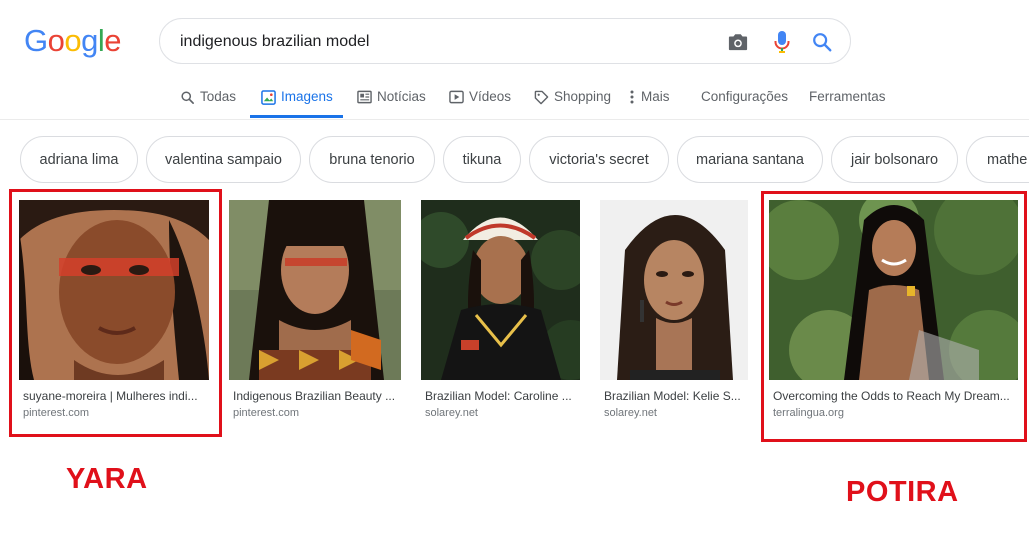 Image resolution: width=1029 pixels, height=543 pixels. I want to click on tab-imagens: Imagens, so click(296, 99).